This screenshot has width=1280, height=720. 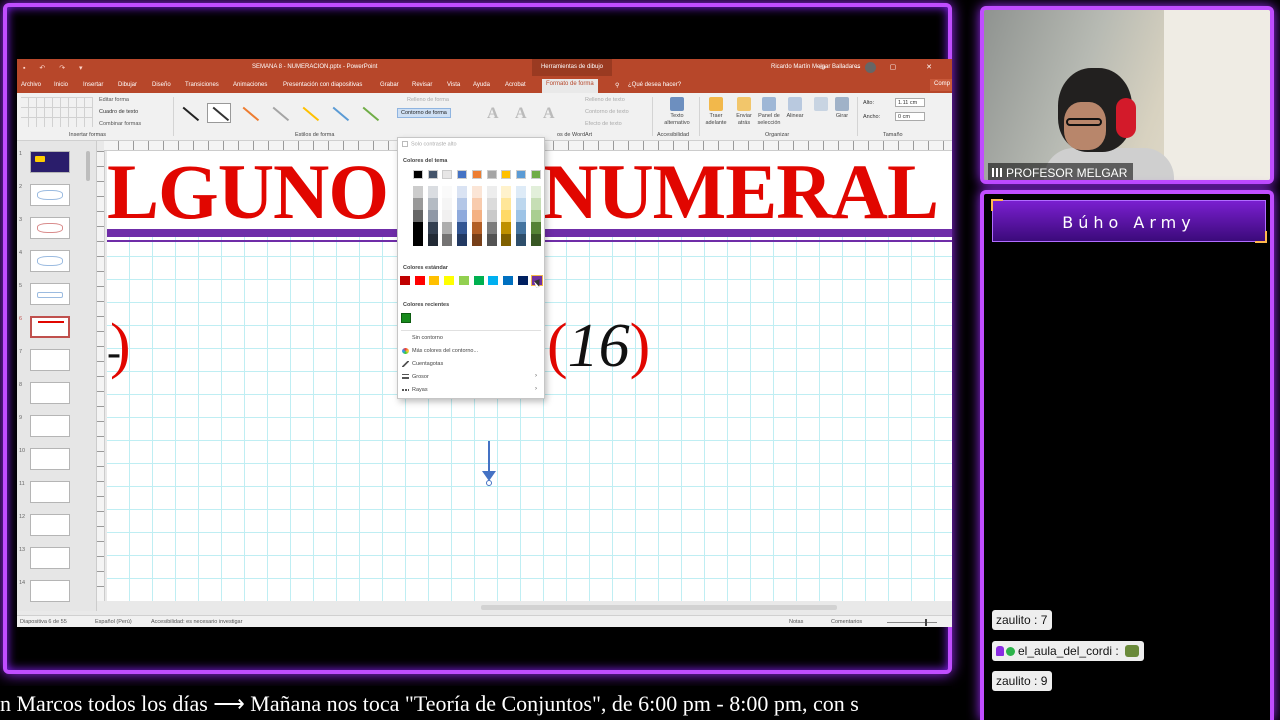 What do you see at coordinates (114, 100) in the screenshot?
I see `edit-shape-button: Editar forma` at bounding box center [114, 100].